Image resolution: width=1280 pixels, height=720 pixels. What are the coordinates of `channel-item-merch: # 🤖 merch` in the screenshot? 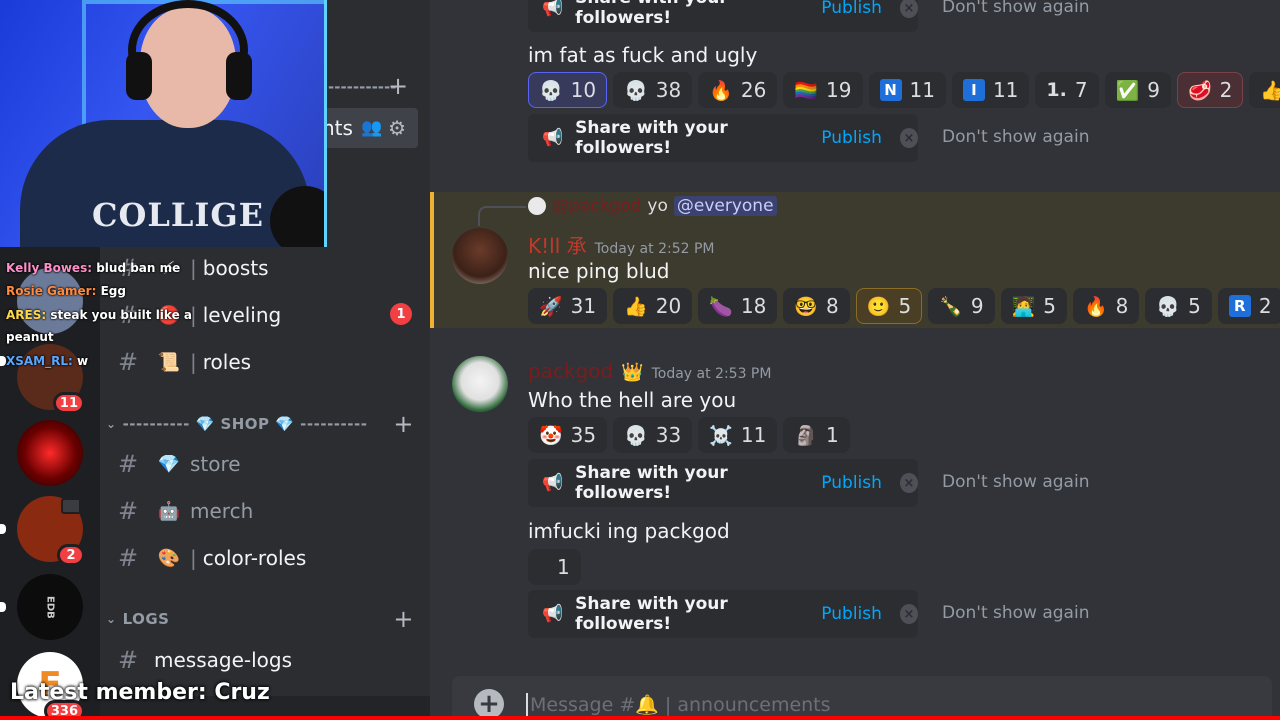 It's located at (268, 511).